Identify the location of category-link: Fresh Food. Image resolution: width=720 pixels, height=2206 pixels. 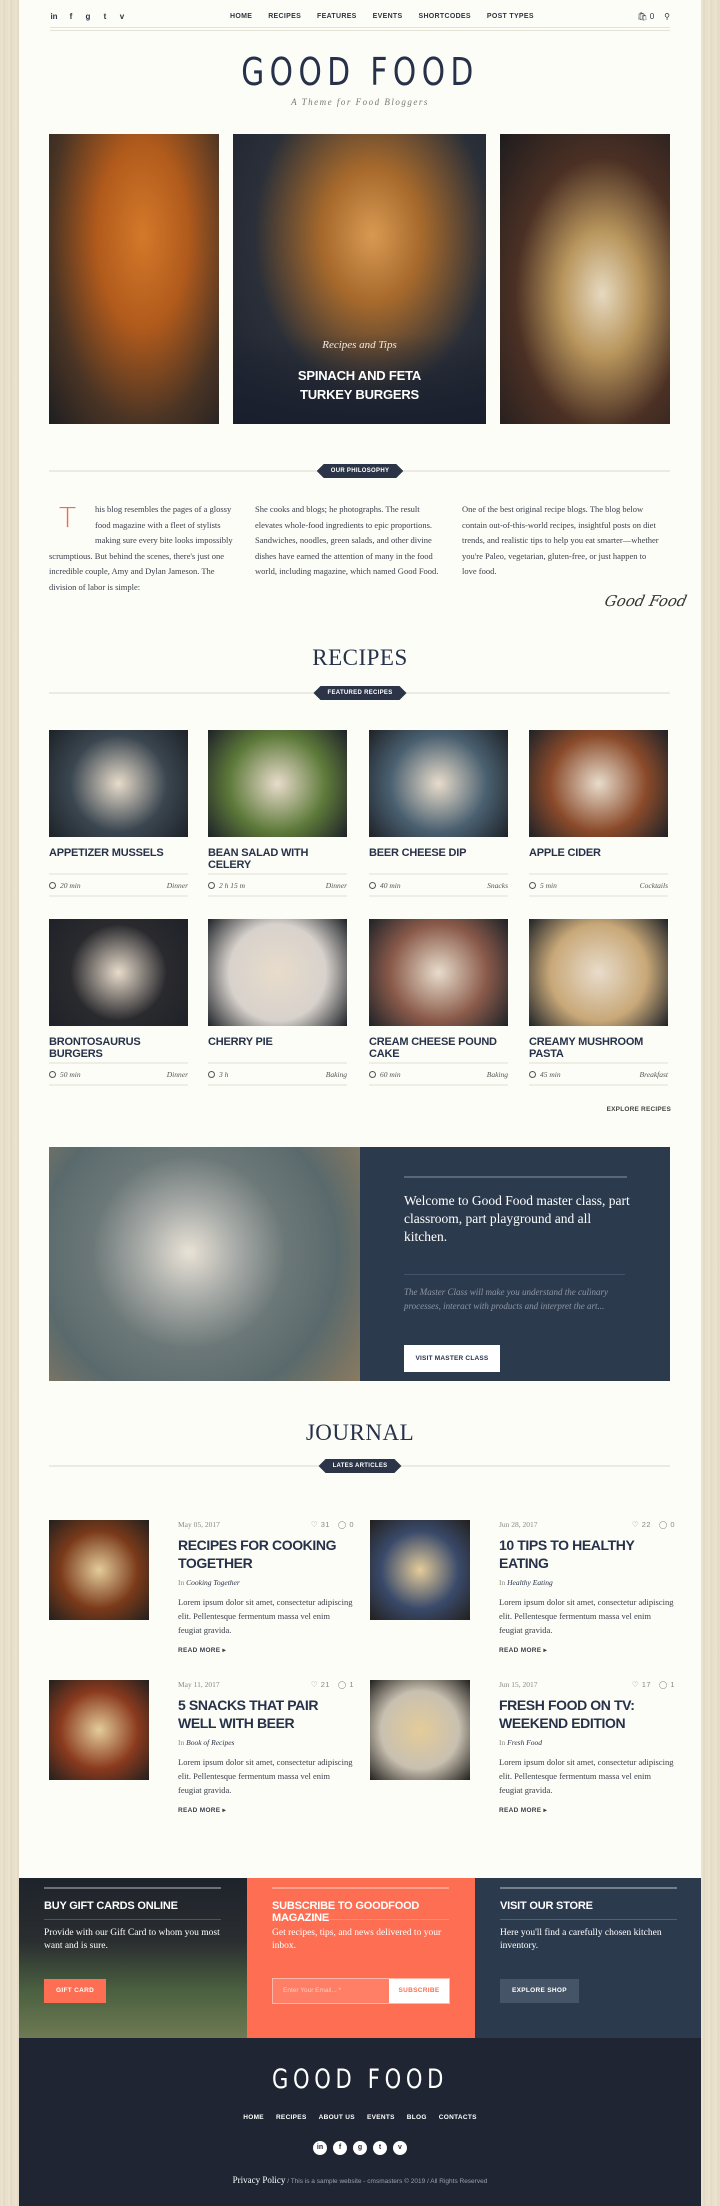
(524, 1742).